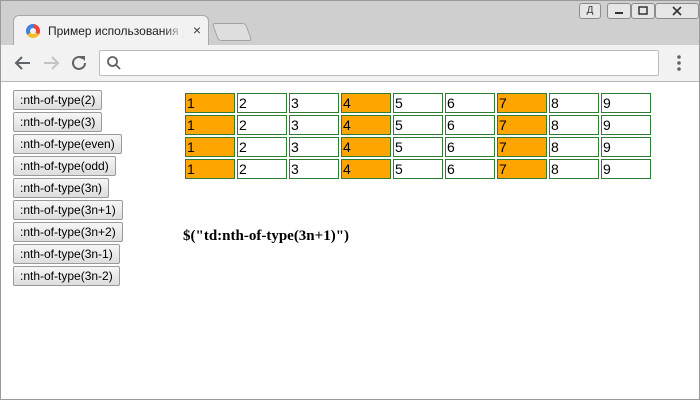  What do you see at coordinates (350, 23) in the screenshot?
I see `tab-strip: Пример использования jQuery × Д` at bounding box center [350, 23].